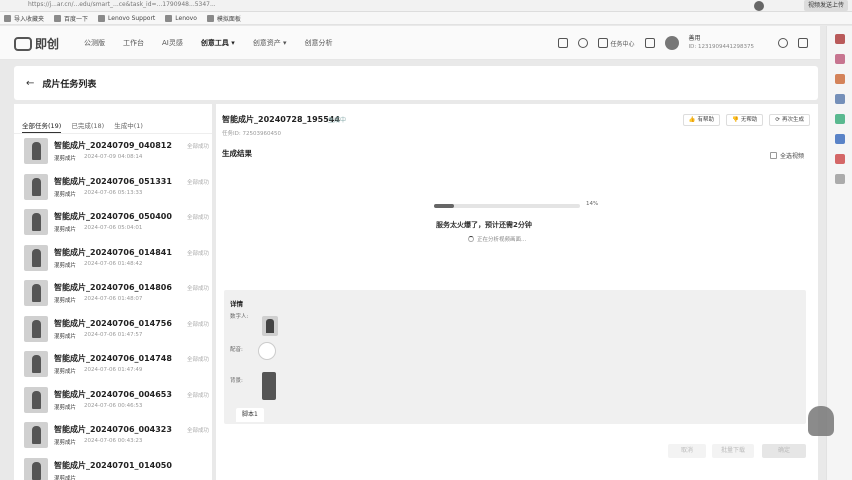 This screenshot has height=480, width=852. Describe the element at coordinates (87, 126) in the screenshot. I see `tab-completed: 已完成(18)` at that location.